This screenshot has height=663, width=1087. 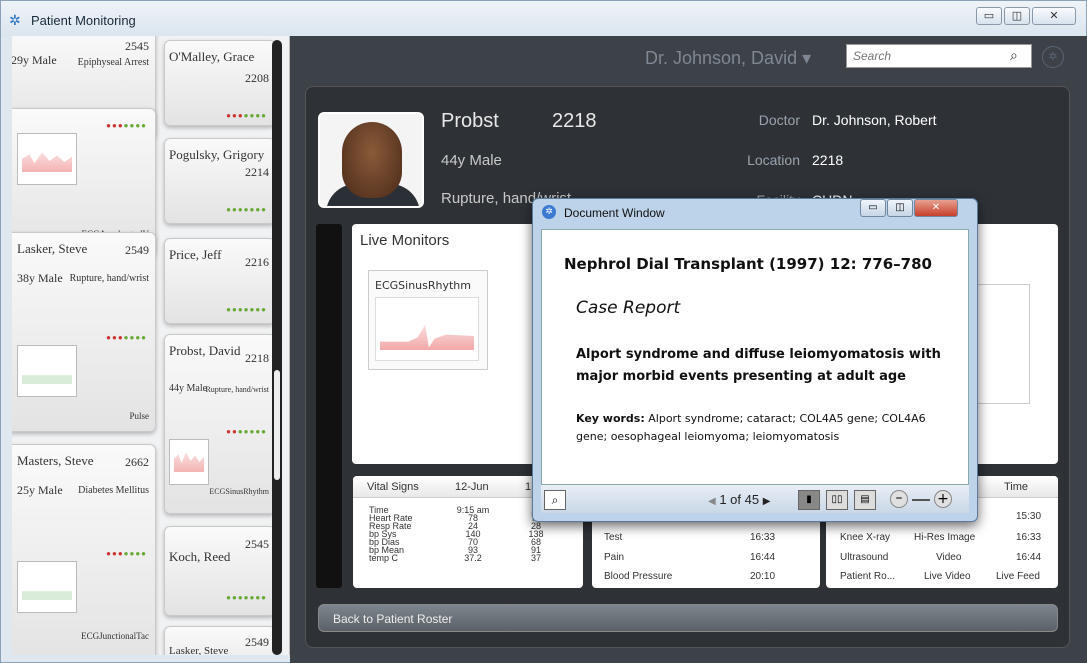 I want to click on chevron-down-icon: ▾, so click(x=807, y=58).